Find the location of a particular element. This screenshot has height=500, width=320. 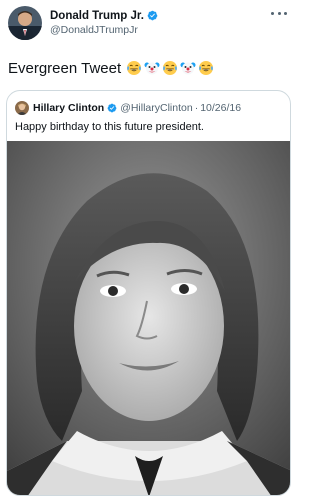

quoted-author-display-name: Hillary Clinton is located at coordinates (68, 108).